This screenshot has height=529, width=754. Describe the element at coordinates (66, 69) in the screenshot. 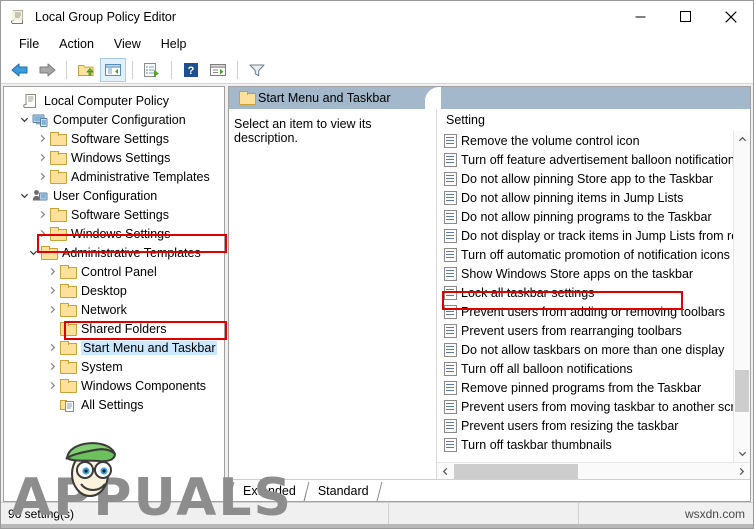

I see `toolbar-separator` at that location.